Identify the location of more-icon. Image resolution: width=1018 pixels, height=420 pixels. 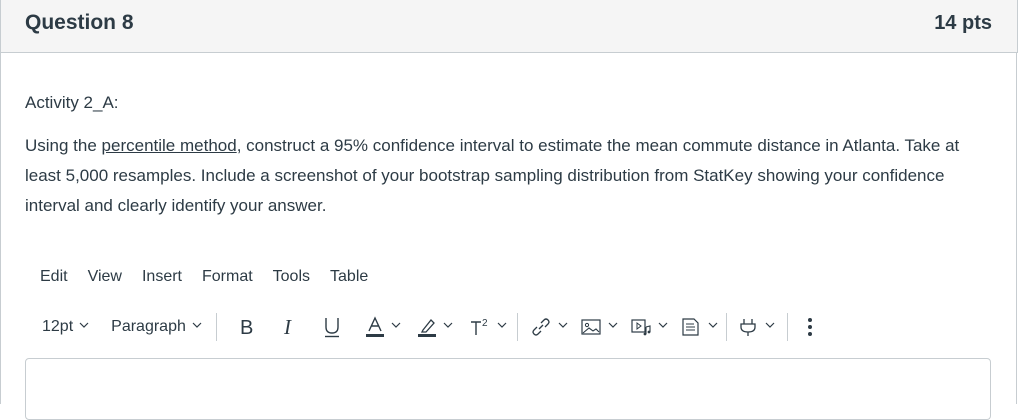
(810, 327).